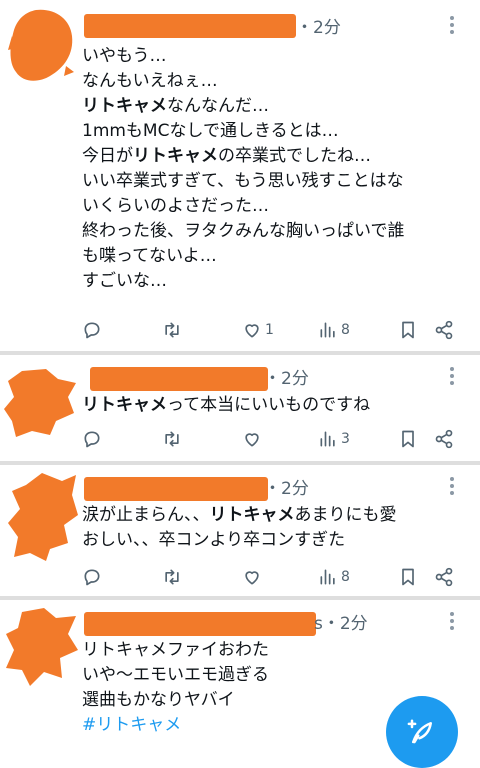 Image resolution: width=480 pixels, height=768 pixels. I want to click on tweet-text-segment: 終わった後、ヲタクみんな胸いっぱいで誰, so click(243, 231).